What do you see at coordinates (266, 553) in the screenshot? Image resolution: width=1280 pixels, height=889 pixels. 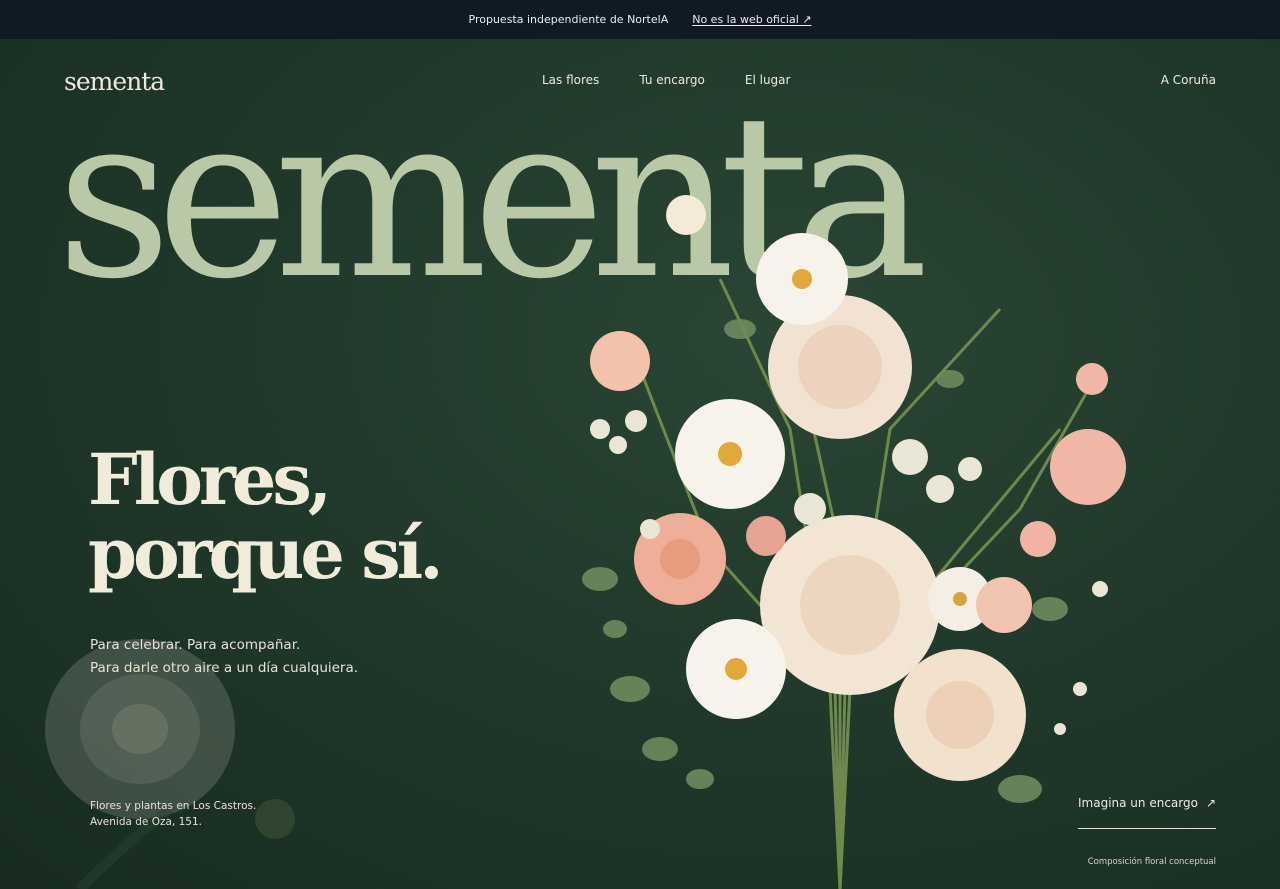 I see `headline-line-2: porque sí.` at bounding box center [266, 553].